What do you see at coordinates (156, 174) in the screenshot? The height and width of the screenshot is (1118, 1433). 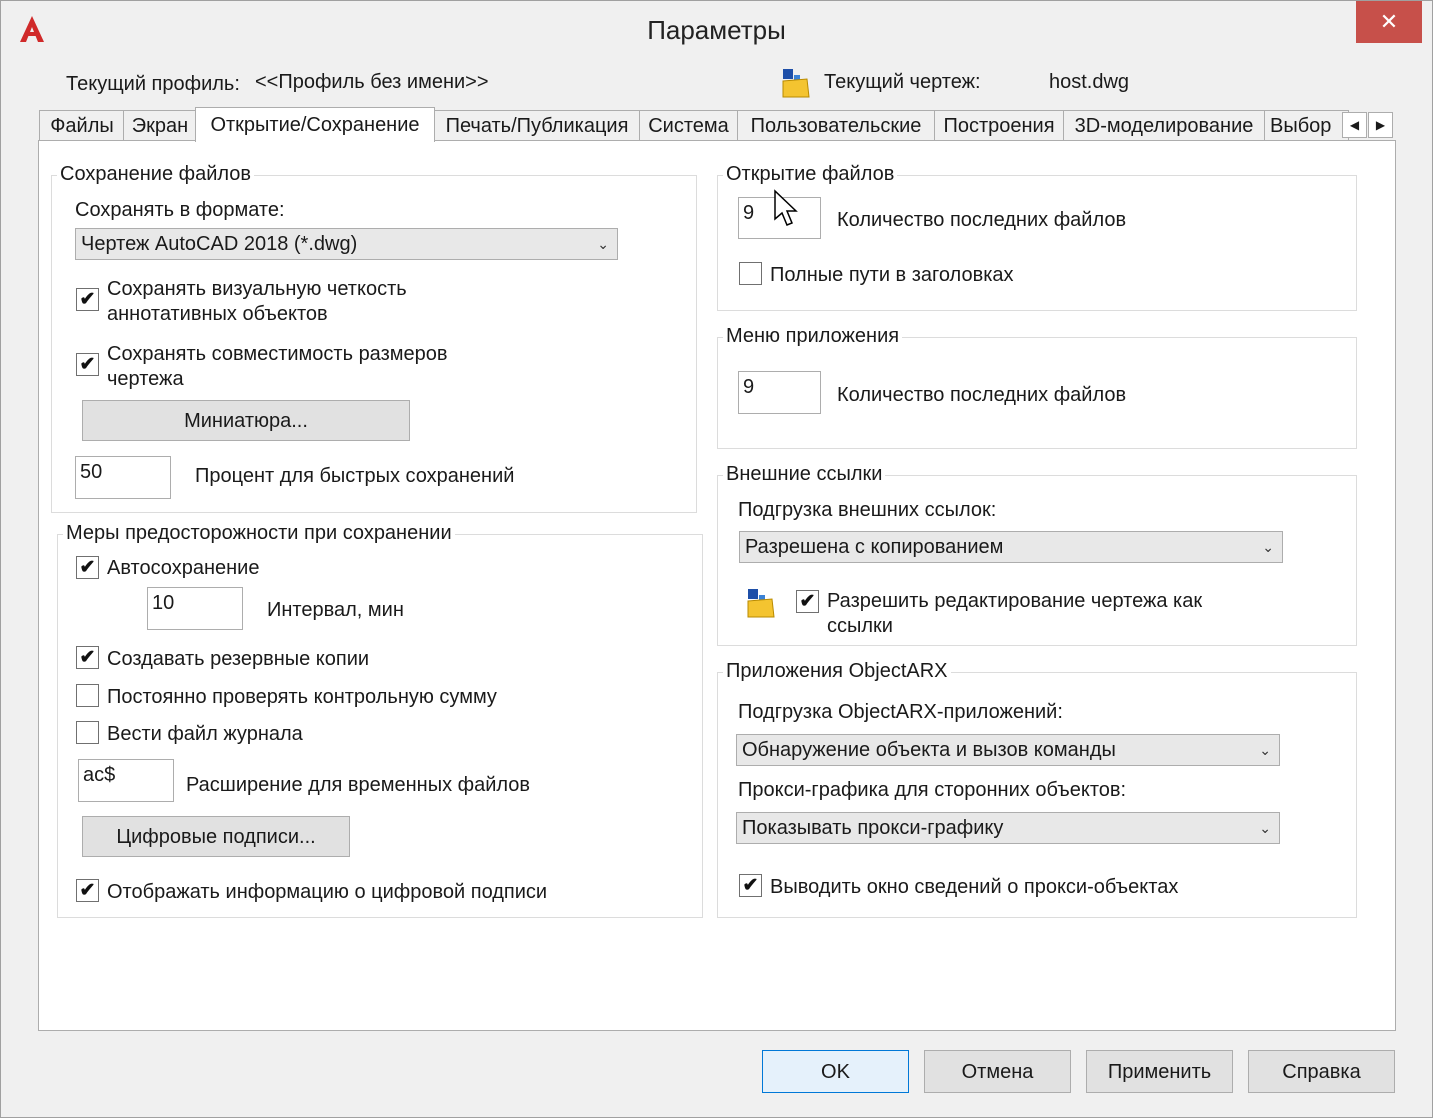 I see `file-save-legend: Сохранение файлов` at bounding box center [156, 174].